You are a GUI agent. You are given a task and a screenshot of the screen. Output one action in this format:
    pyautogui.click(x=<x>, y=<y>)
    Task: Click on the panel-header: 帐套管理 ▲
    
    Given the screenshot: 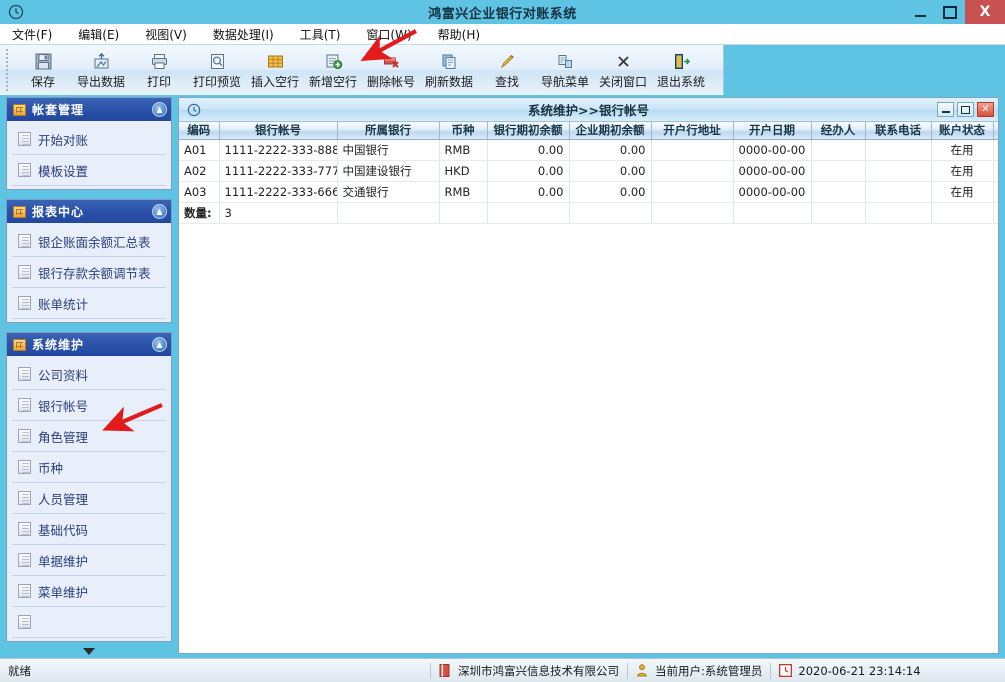 What is the action you would take?
    pyautogui.click(x=89, y=109)
    